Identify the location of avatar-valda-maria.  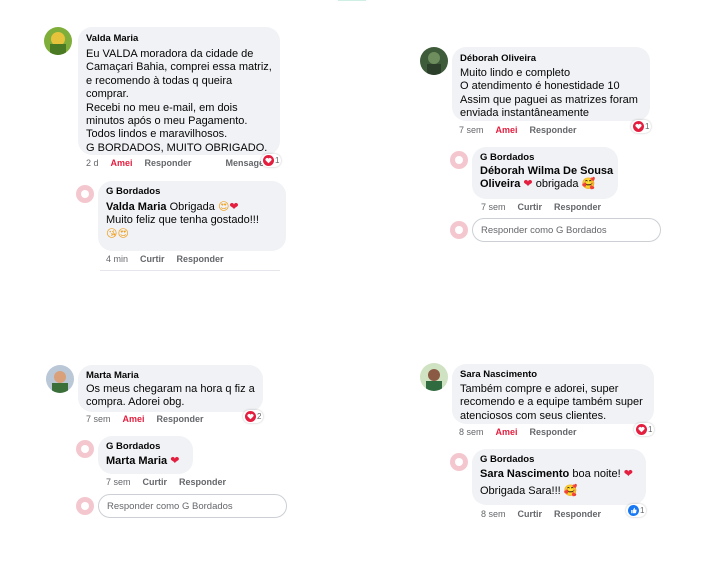
(58, 41).